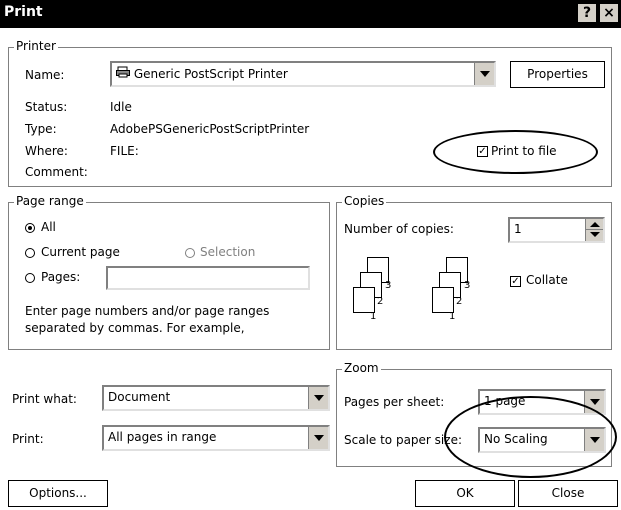 This screenshot has height=510, width=621. What do you see at coordinates (557, 74) in the screenshot?
I see `properties-button: Properties` at bounding box center [557, 74].